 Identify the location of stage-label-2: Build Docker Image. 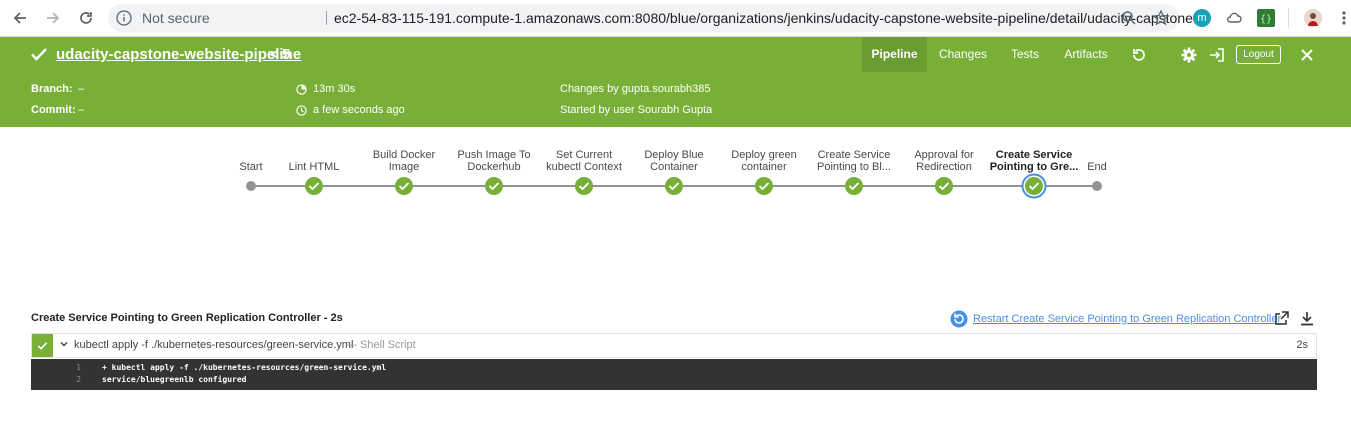
(404, 161).